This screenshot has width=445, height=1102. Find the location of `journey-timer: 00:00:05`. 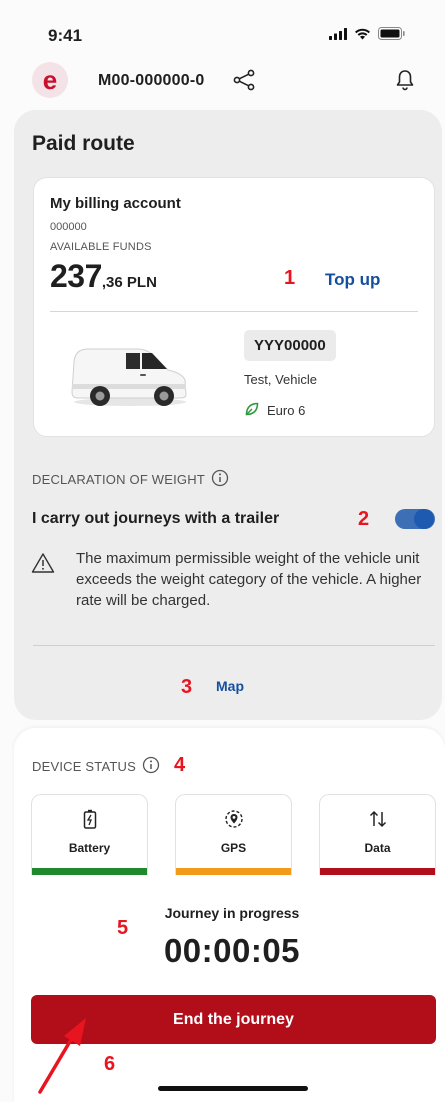

journey-timer: 00:00:05 is located at coordinates (232, 950).